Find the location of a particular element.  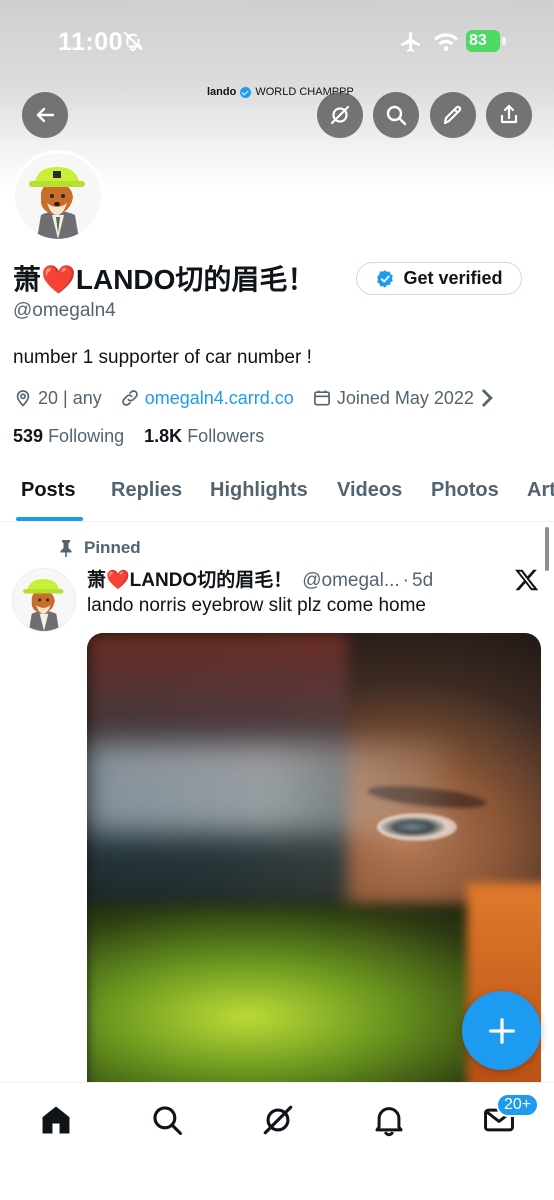

profile-website-link: omegaln4.carrd.co is located at coordinates (219, 398).